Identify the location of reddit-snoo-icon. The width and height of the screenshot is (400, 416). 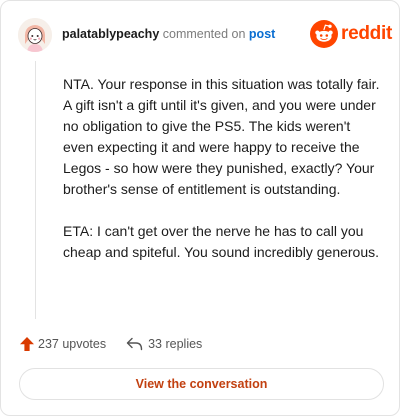
(324, 34).